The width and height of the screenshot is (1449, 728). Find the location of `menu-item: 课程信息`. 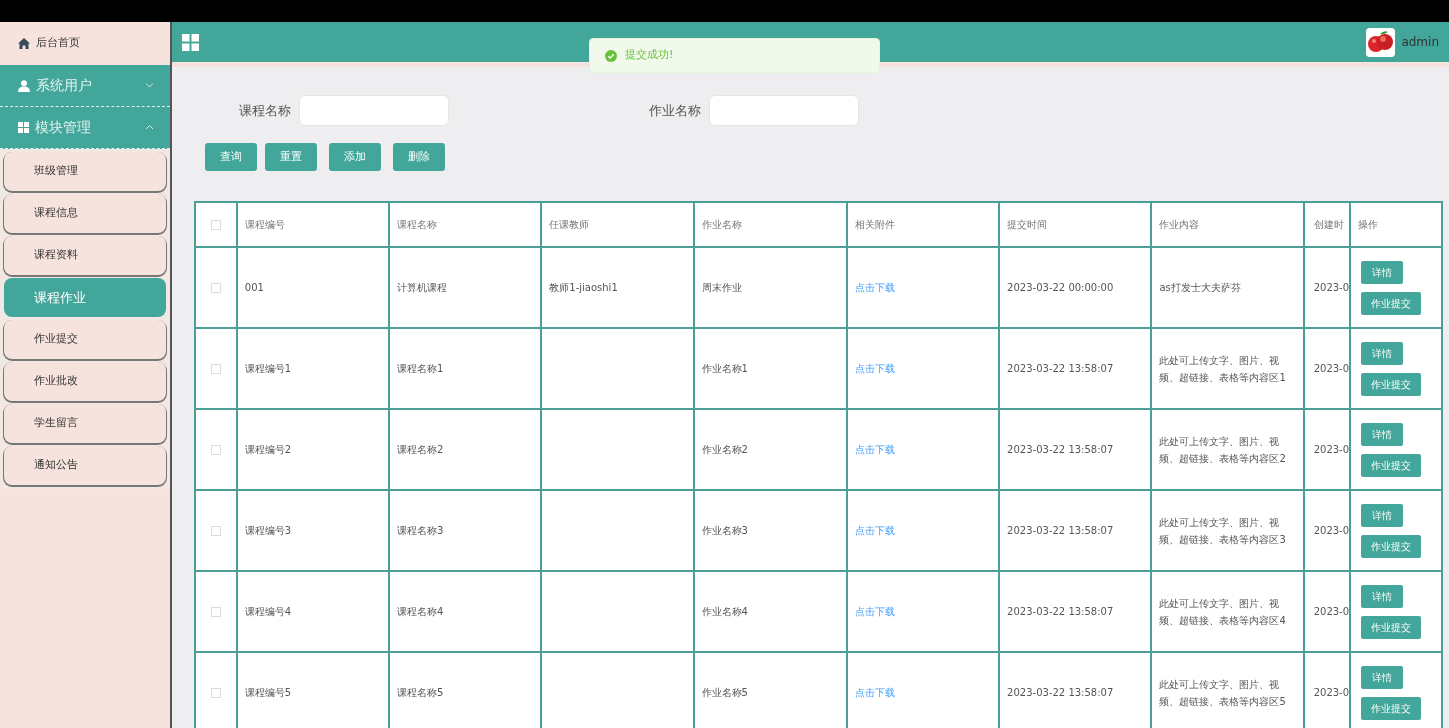

menu-item: 课程信息 is located at coordinates (85, 213).